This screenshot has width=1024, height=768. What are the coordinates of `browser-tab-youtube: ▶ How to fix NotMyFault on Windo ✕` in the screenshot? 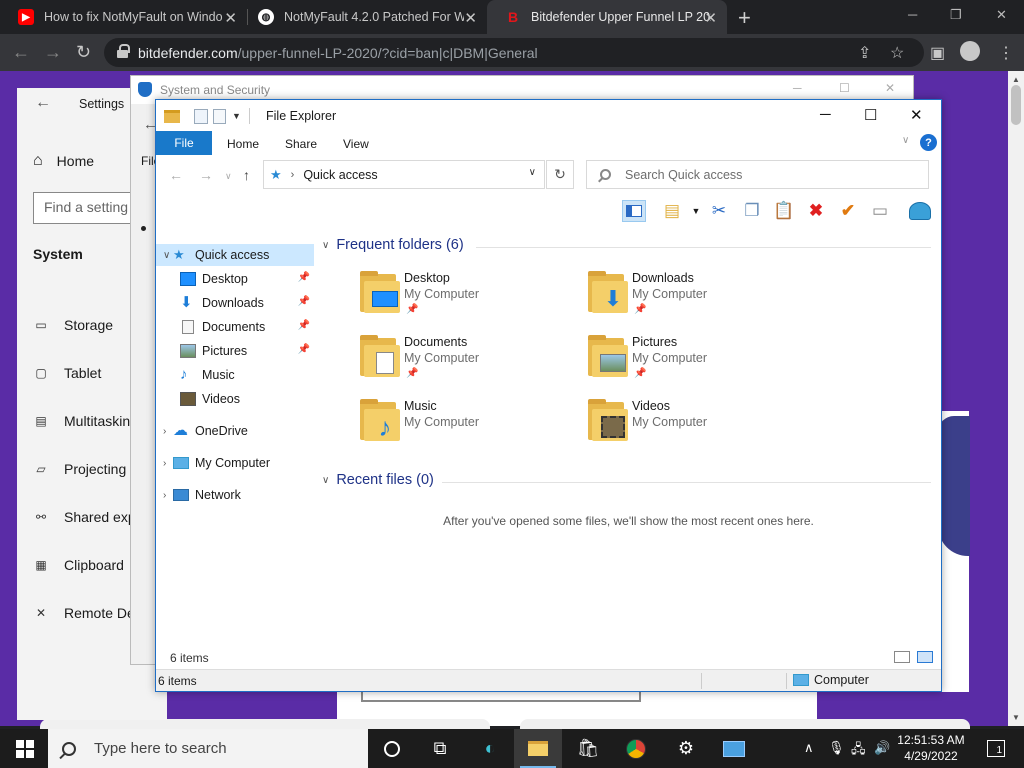 It's located at (123, 17).